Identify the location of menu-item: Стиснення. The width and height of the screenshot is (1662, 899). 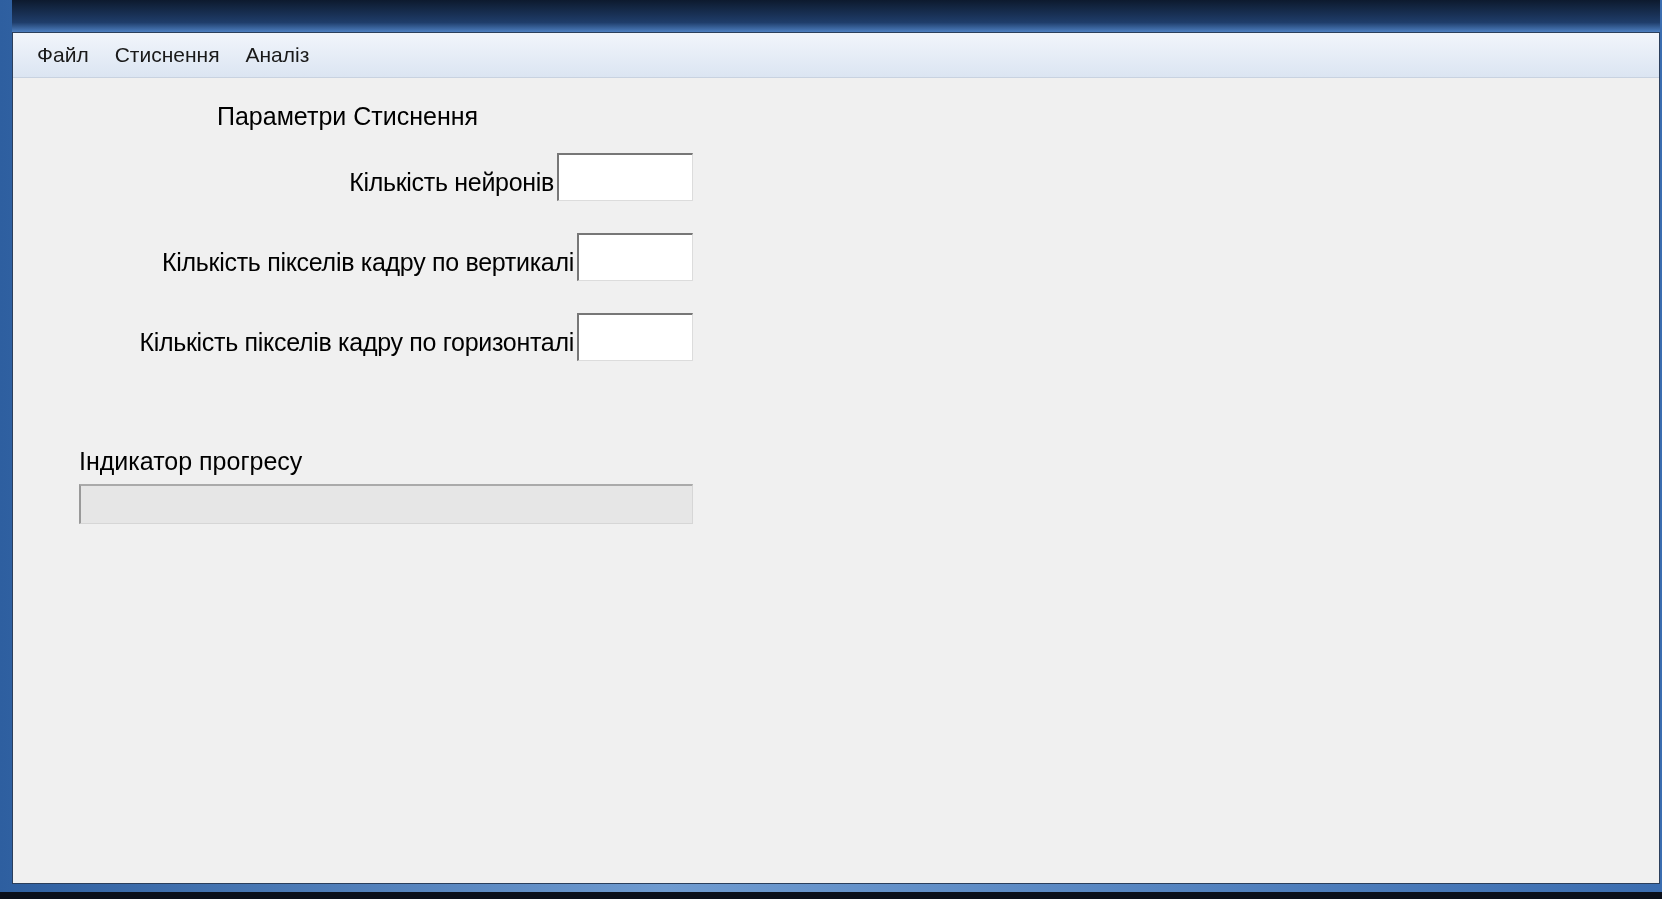
(167, 55).